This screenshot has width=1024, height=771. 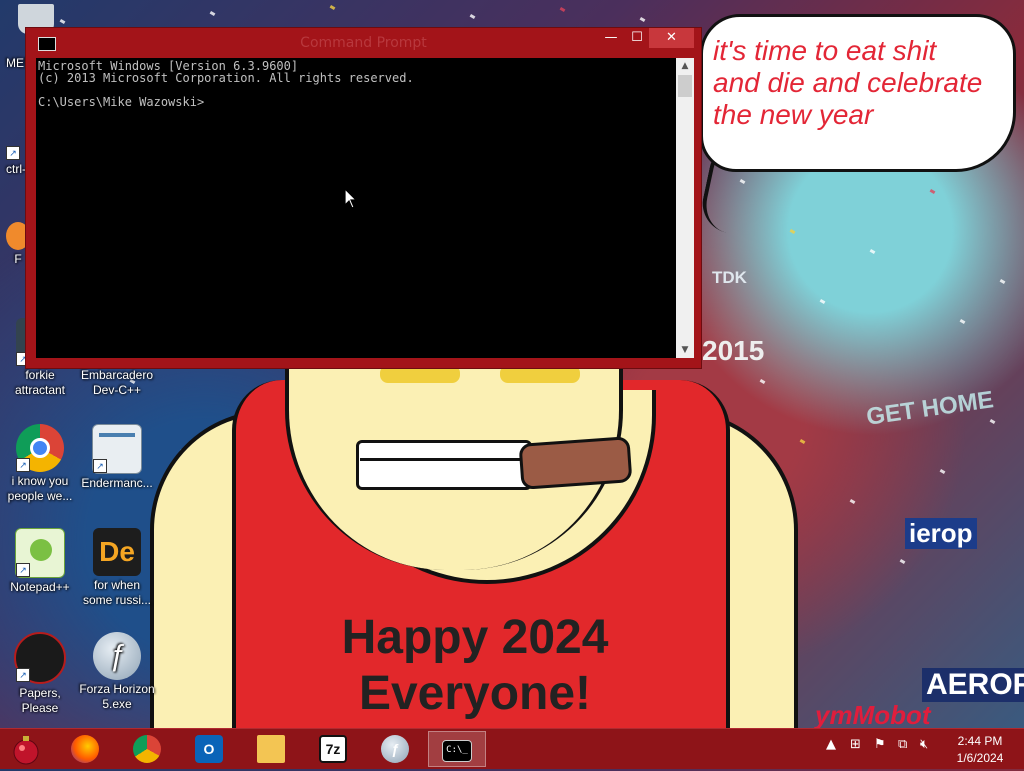 I want to click on papers-please-icon: ↗, so click(x=40, y=658).